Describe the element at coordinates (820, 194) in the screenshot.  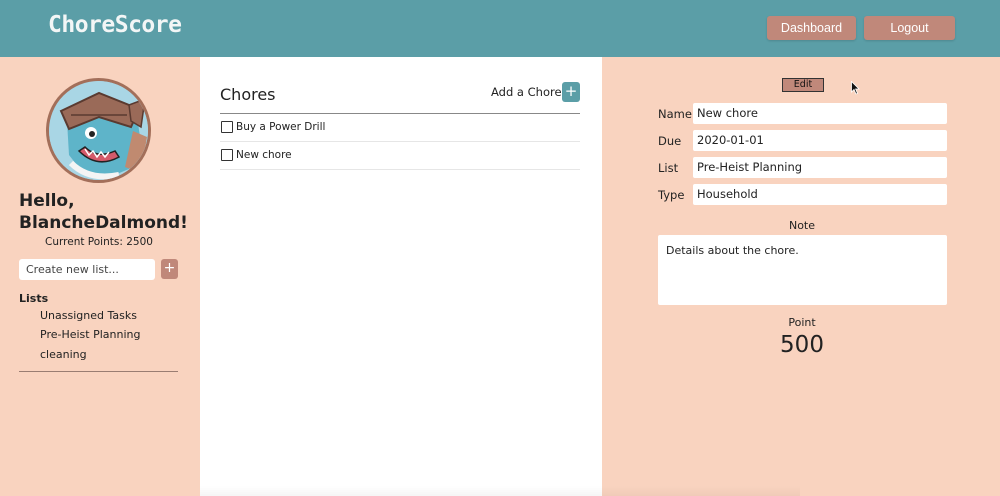
I see `type-field: Household` at that location.